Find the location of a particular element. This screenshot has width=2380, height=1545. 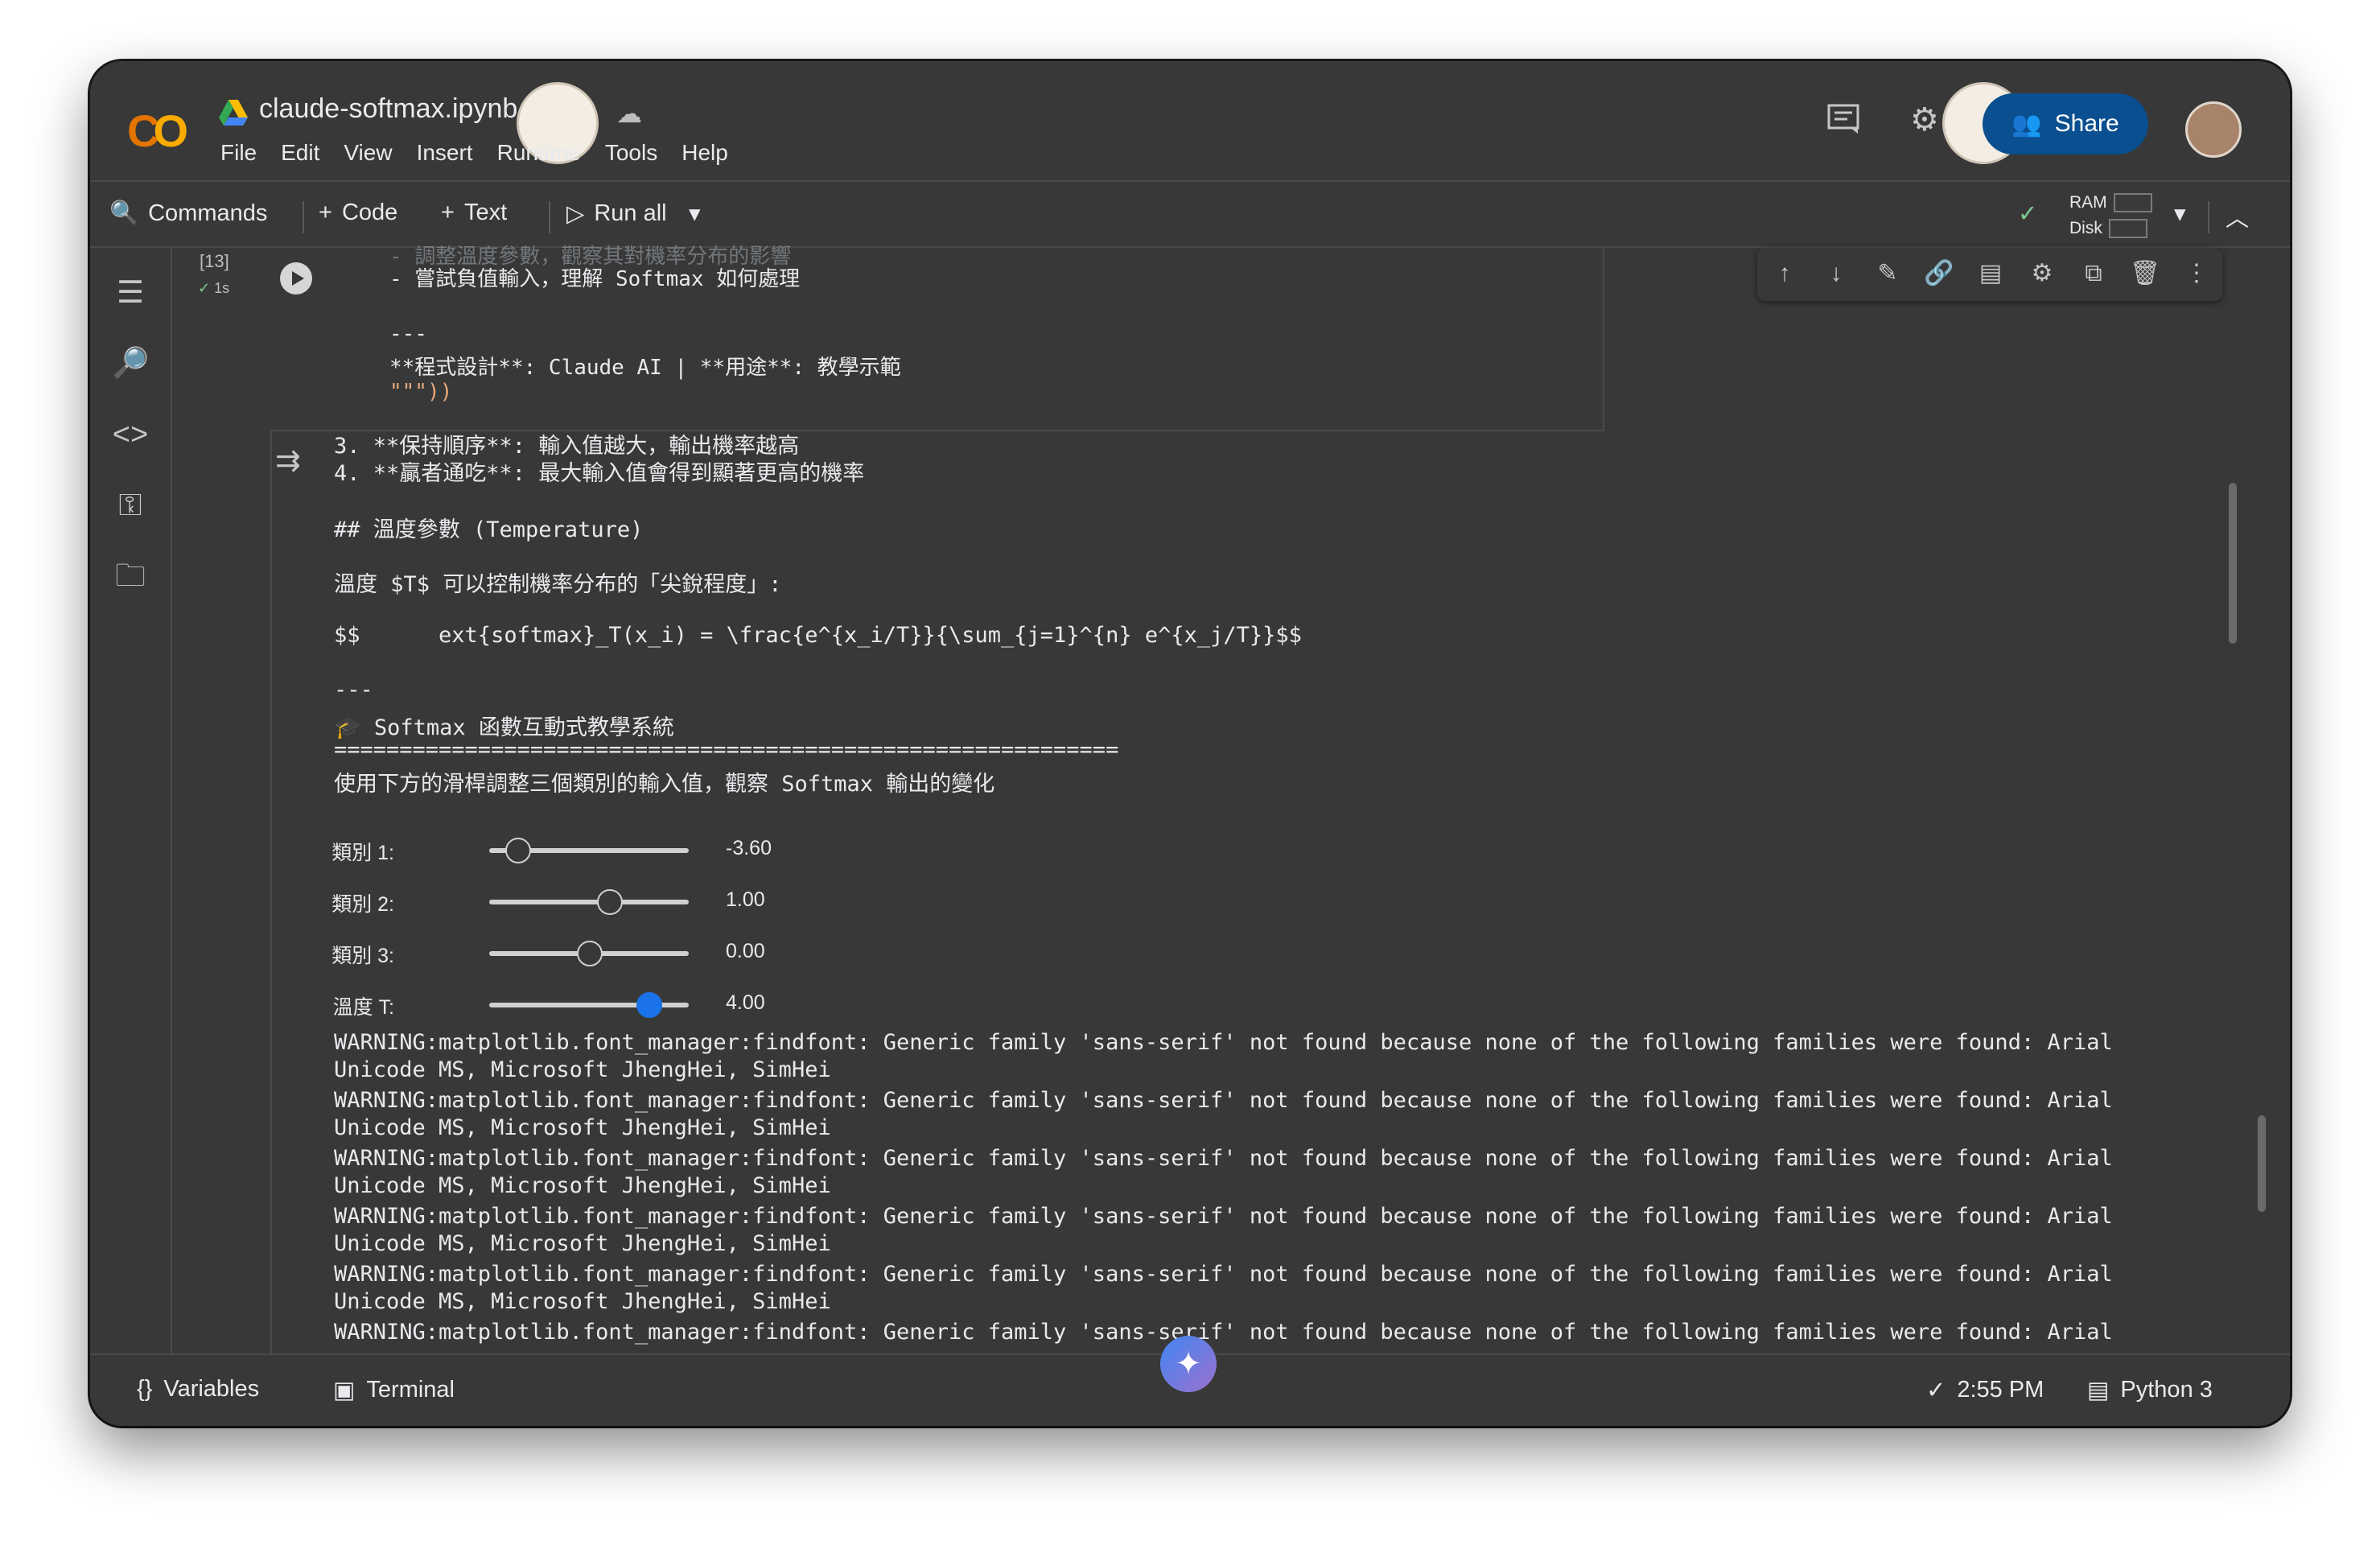

resources-indicator: RAM Disk is located at coordinates (2110, 215).